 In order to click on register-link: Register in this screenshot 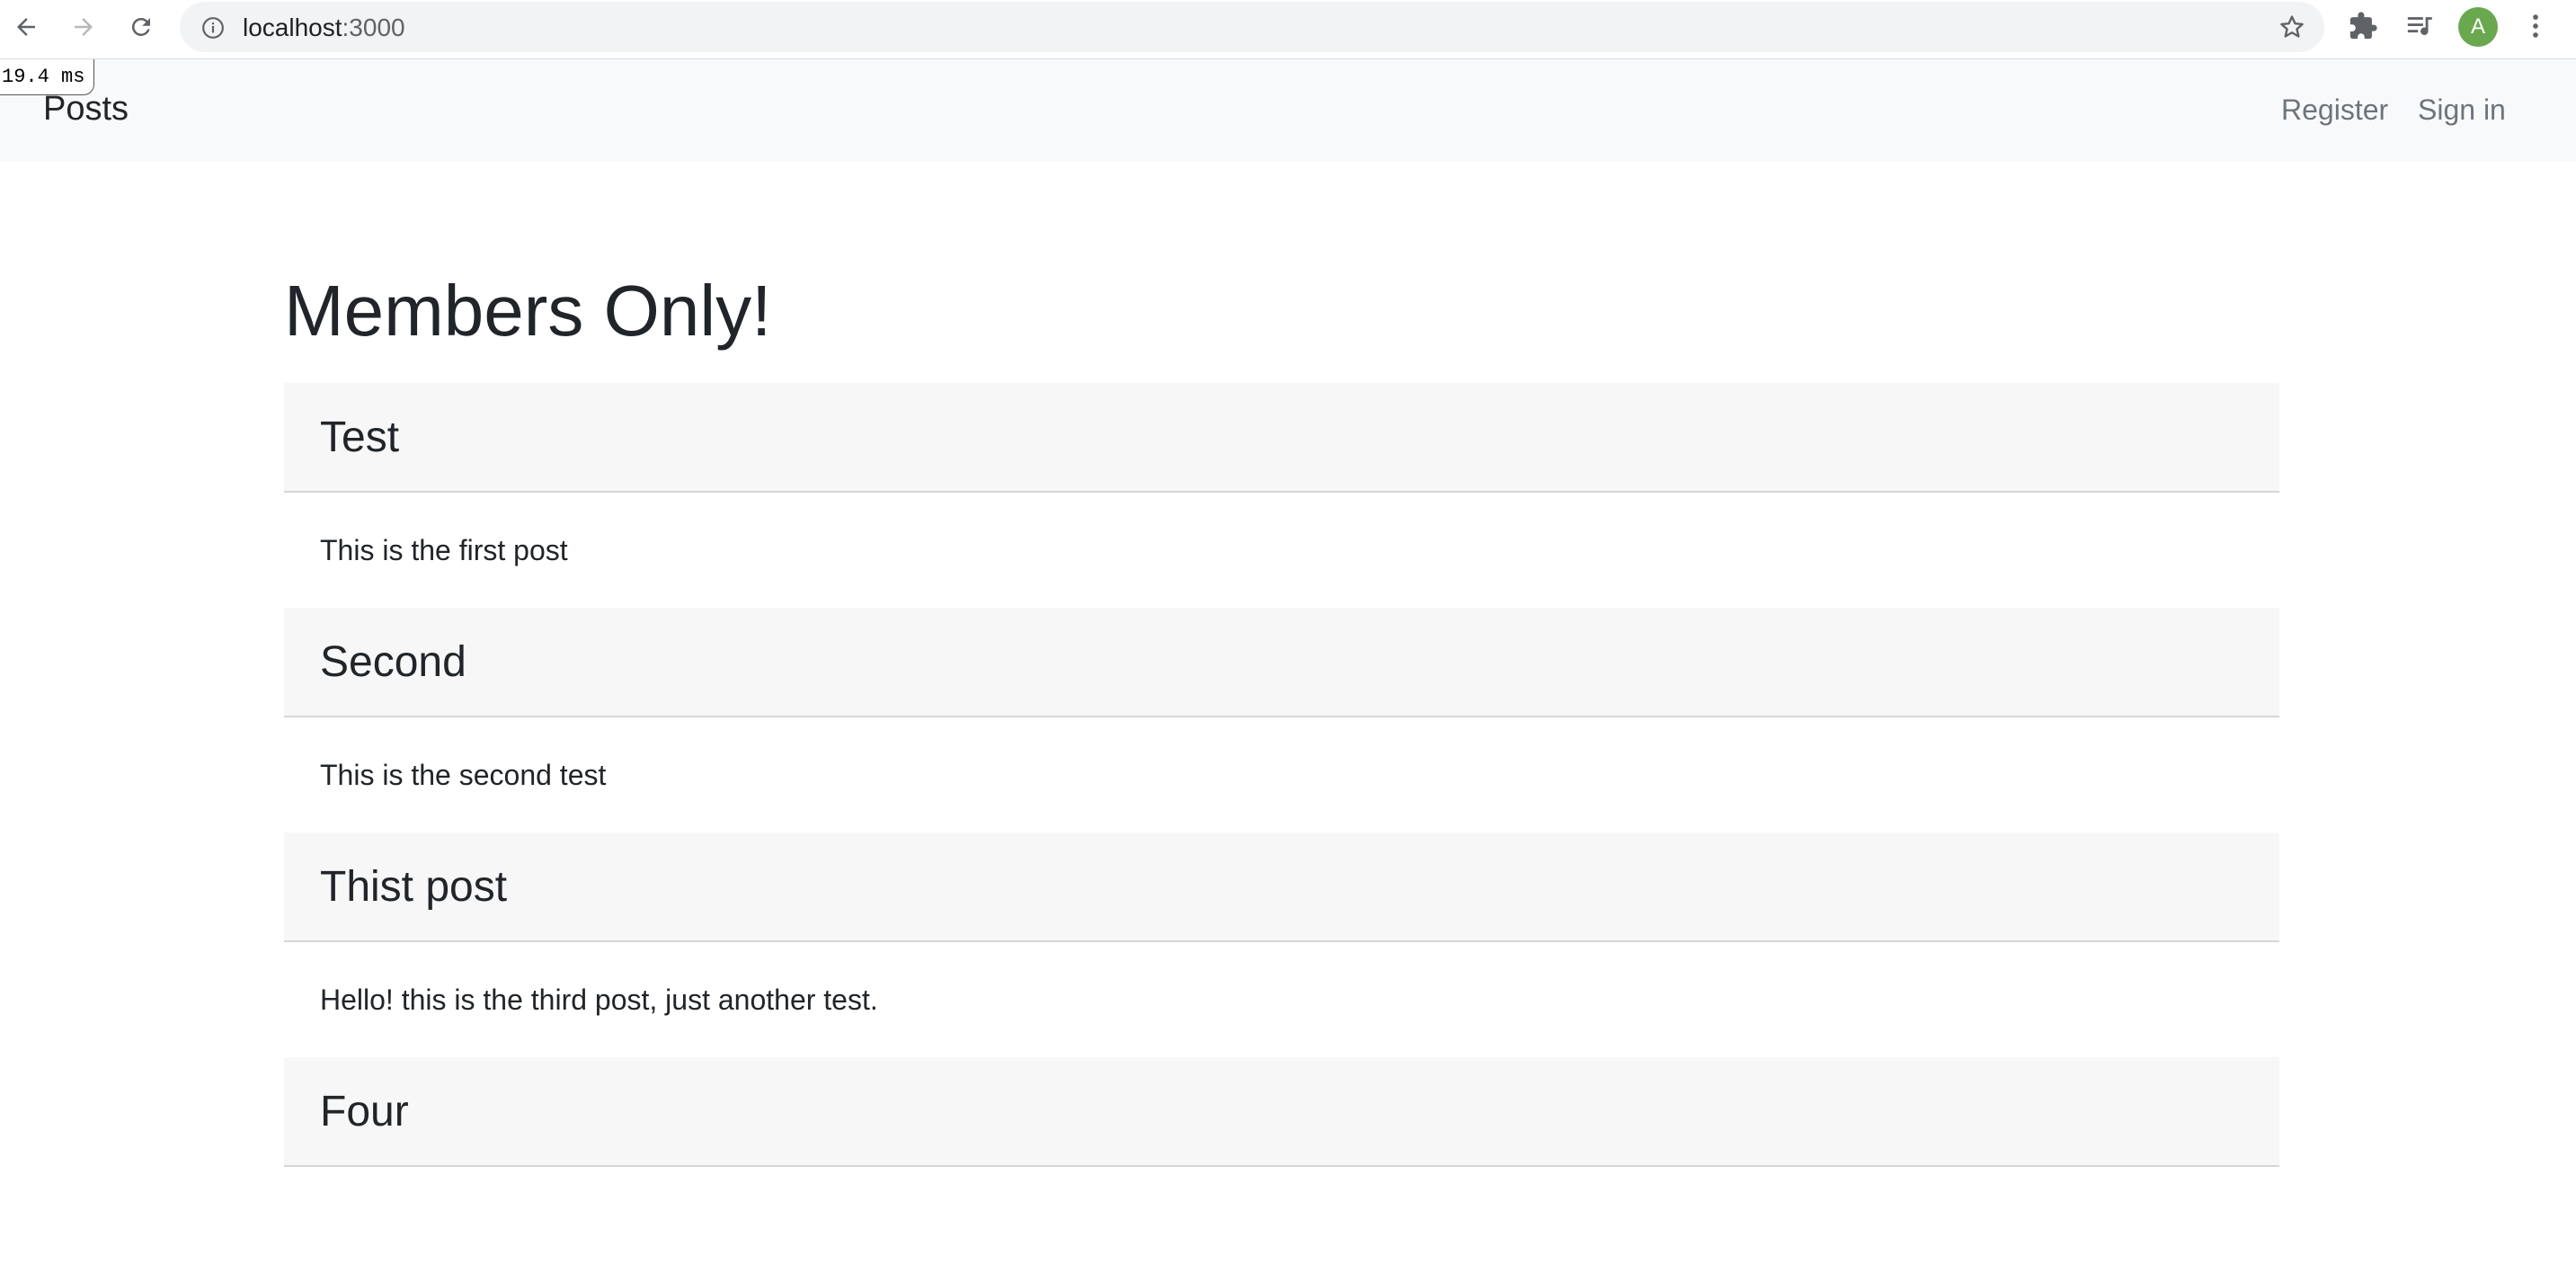, I will do `click(2334, 110)`.